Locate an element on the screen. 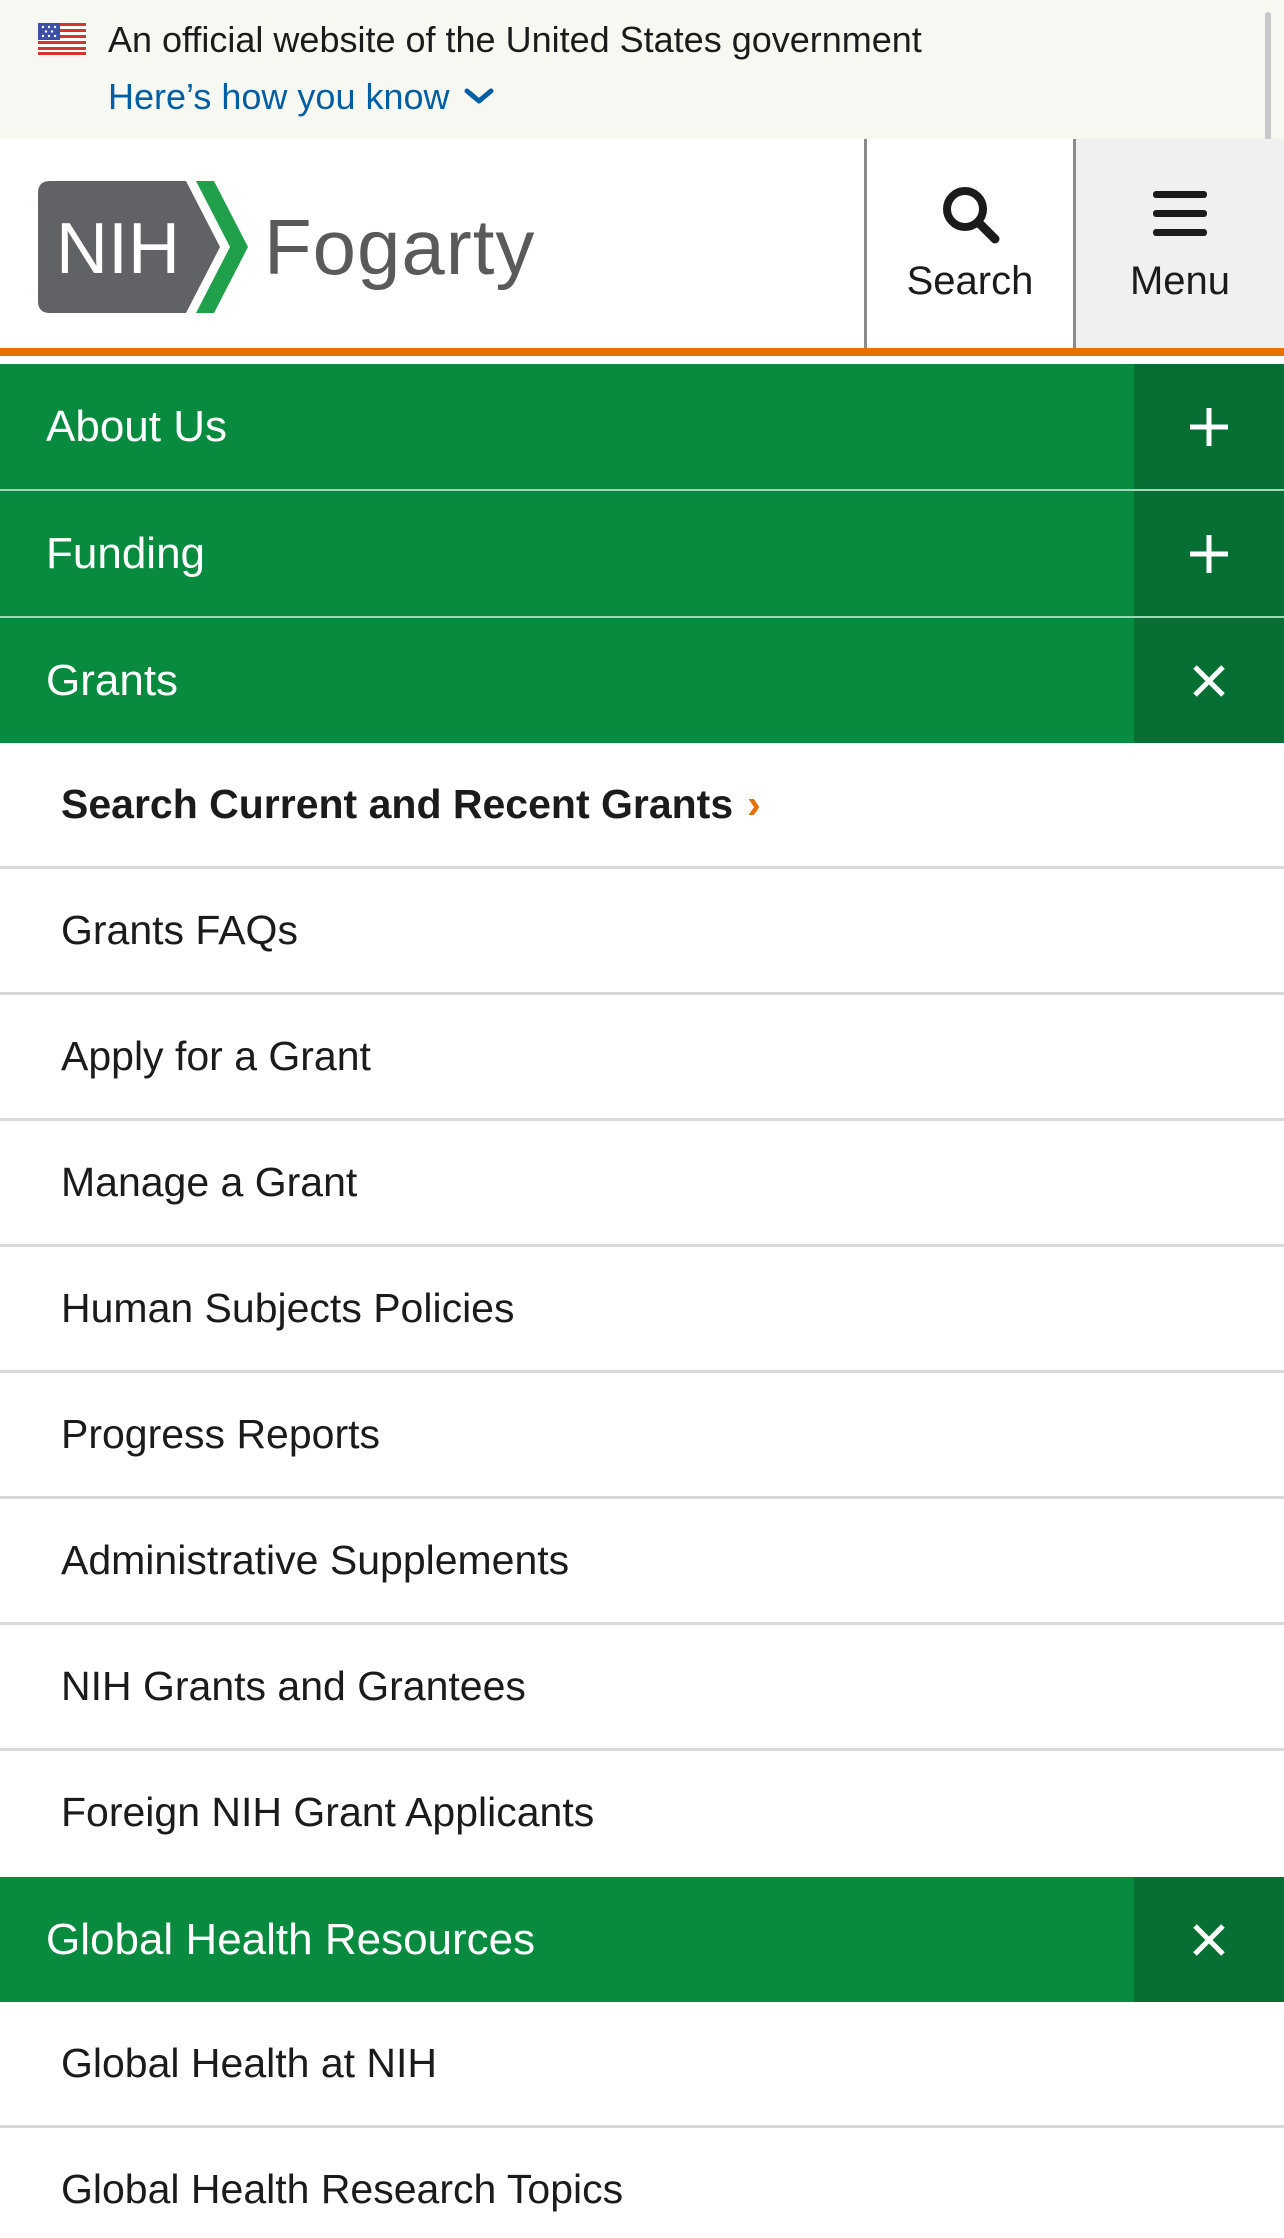 This screenshot has height=2238, width=1284. subnav-link-label: Administrative Supplements is located at coordinates (315, 1560).